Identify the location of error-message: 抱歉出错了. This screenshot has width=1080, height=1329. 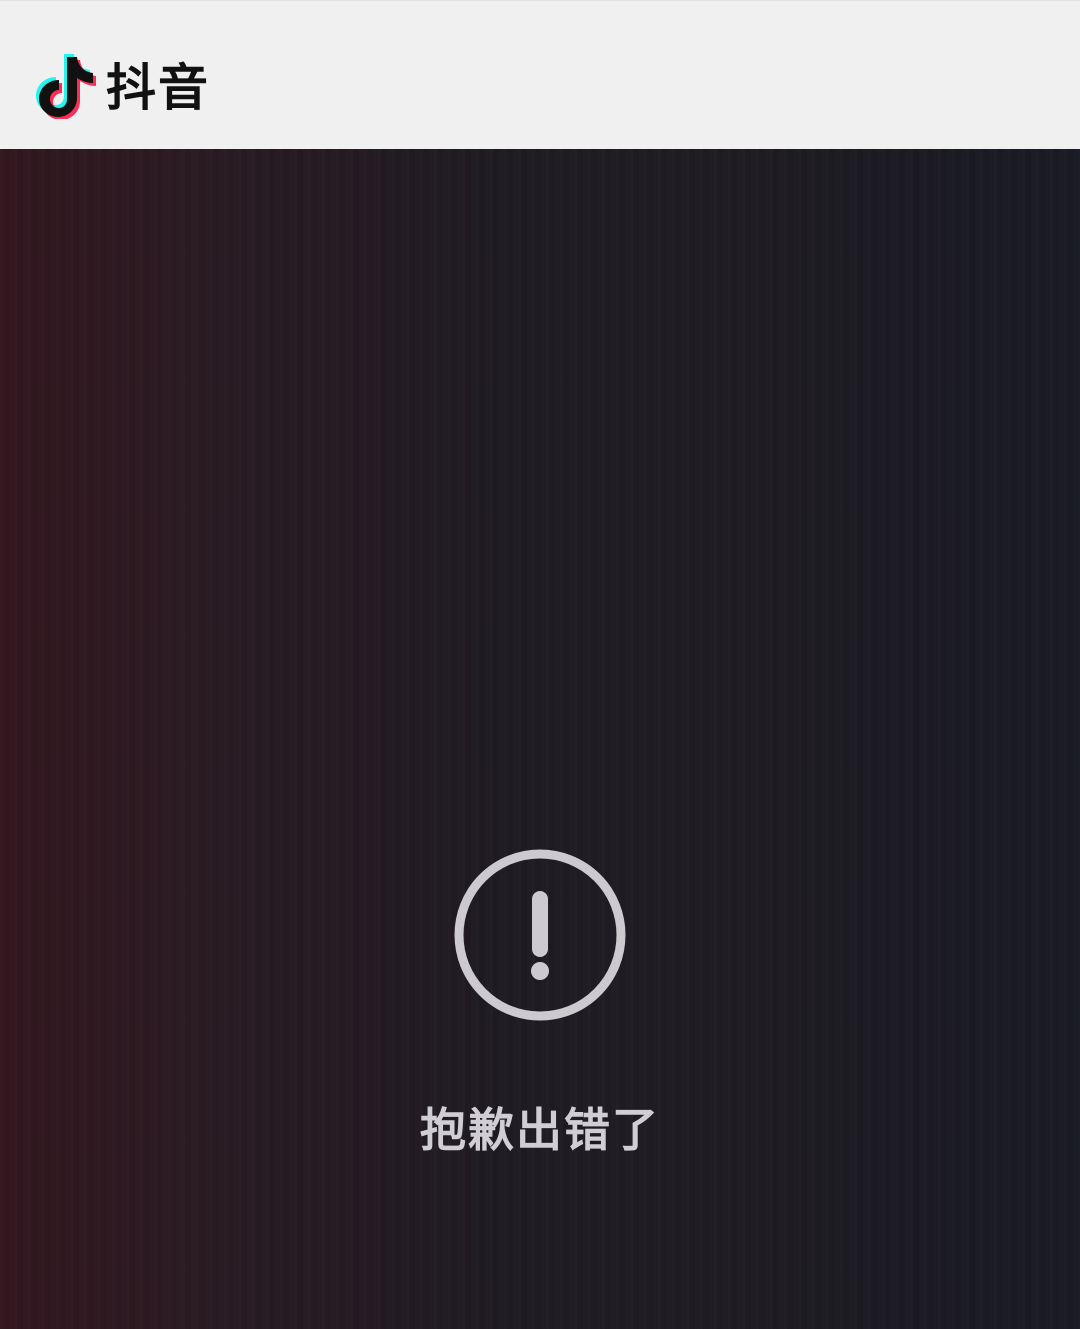
(540, 1130).